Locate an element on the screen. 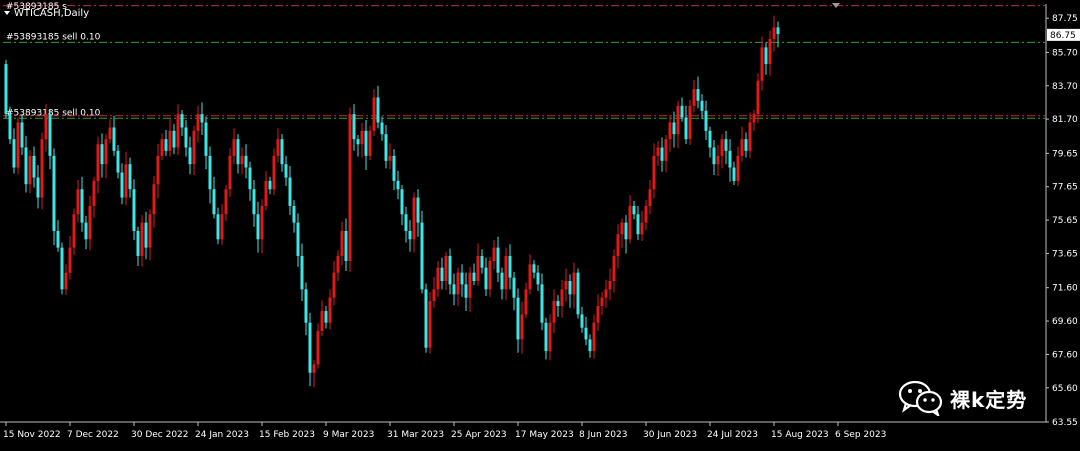  watermark-text: 裸k定势 is located at coordinates (989, 399).